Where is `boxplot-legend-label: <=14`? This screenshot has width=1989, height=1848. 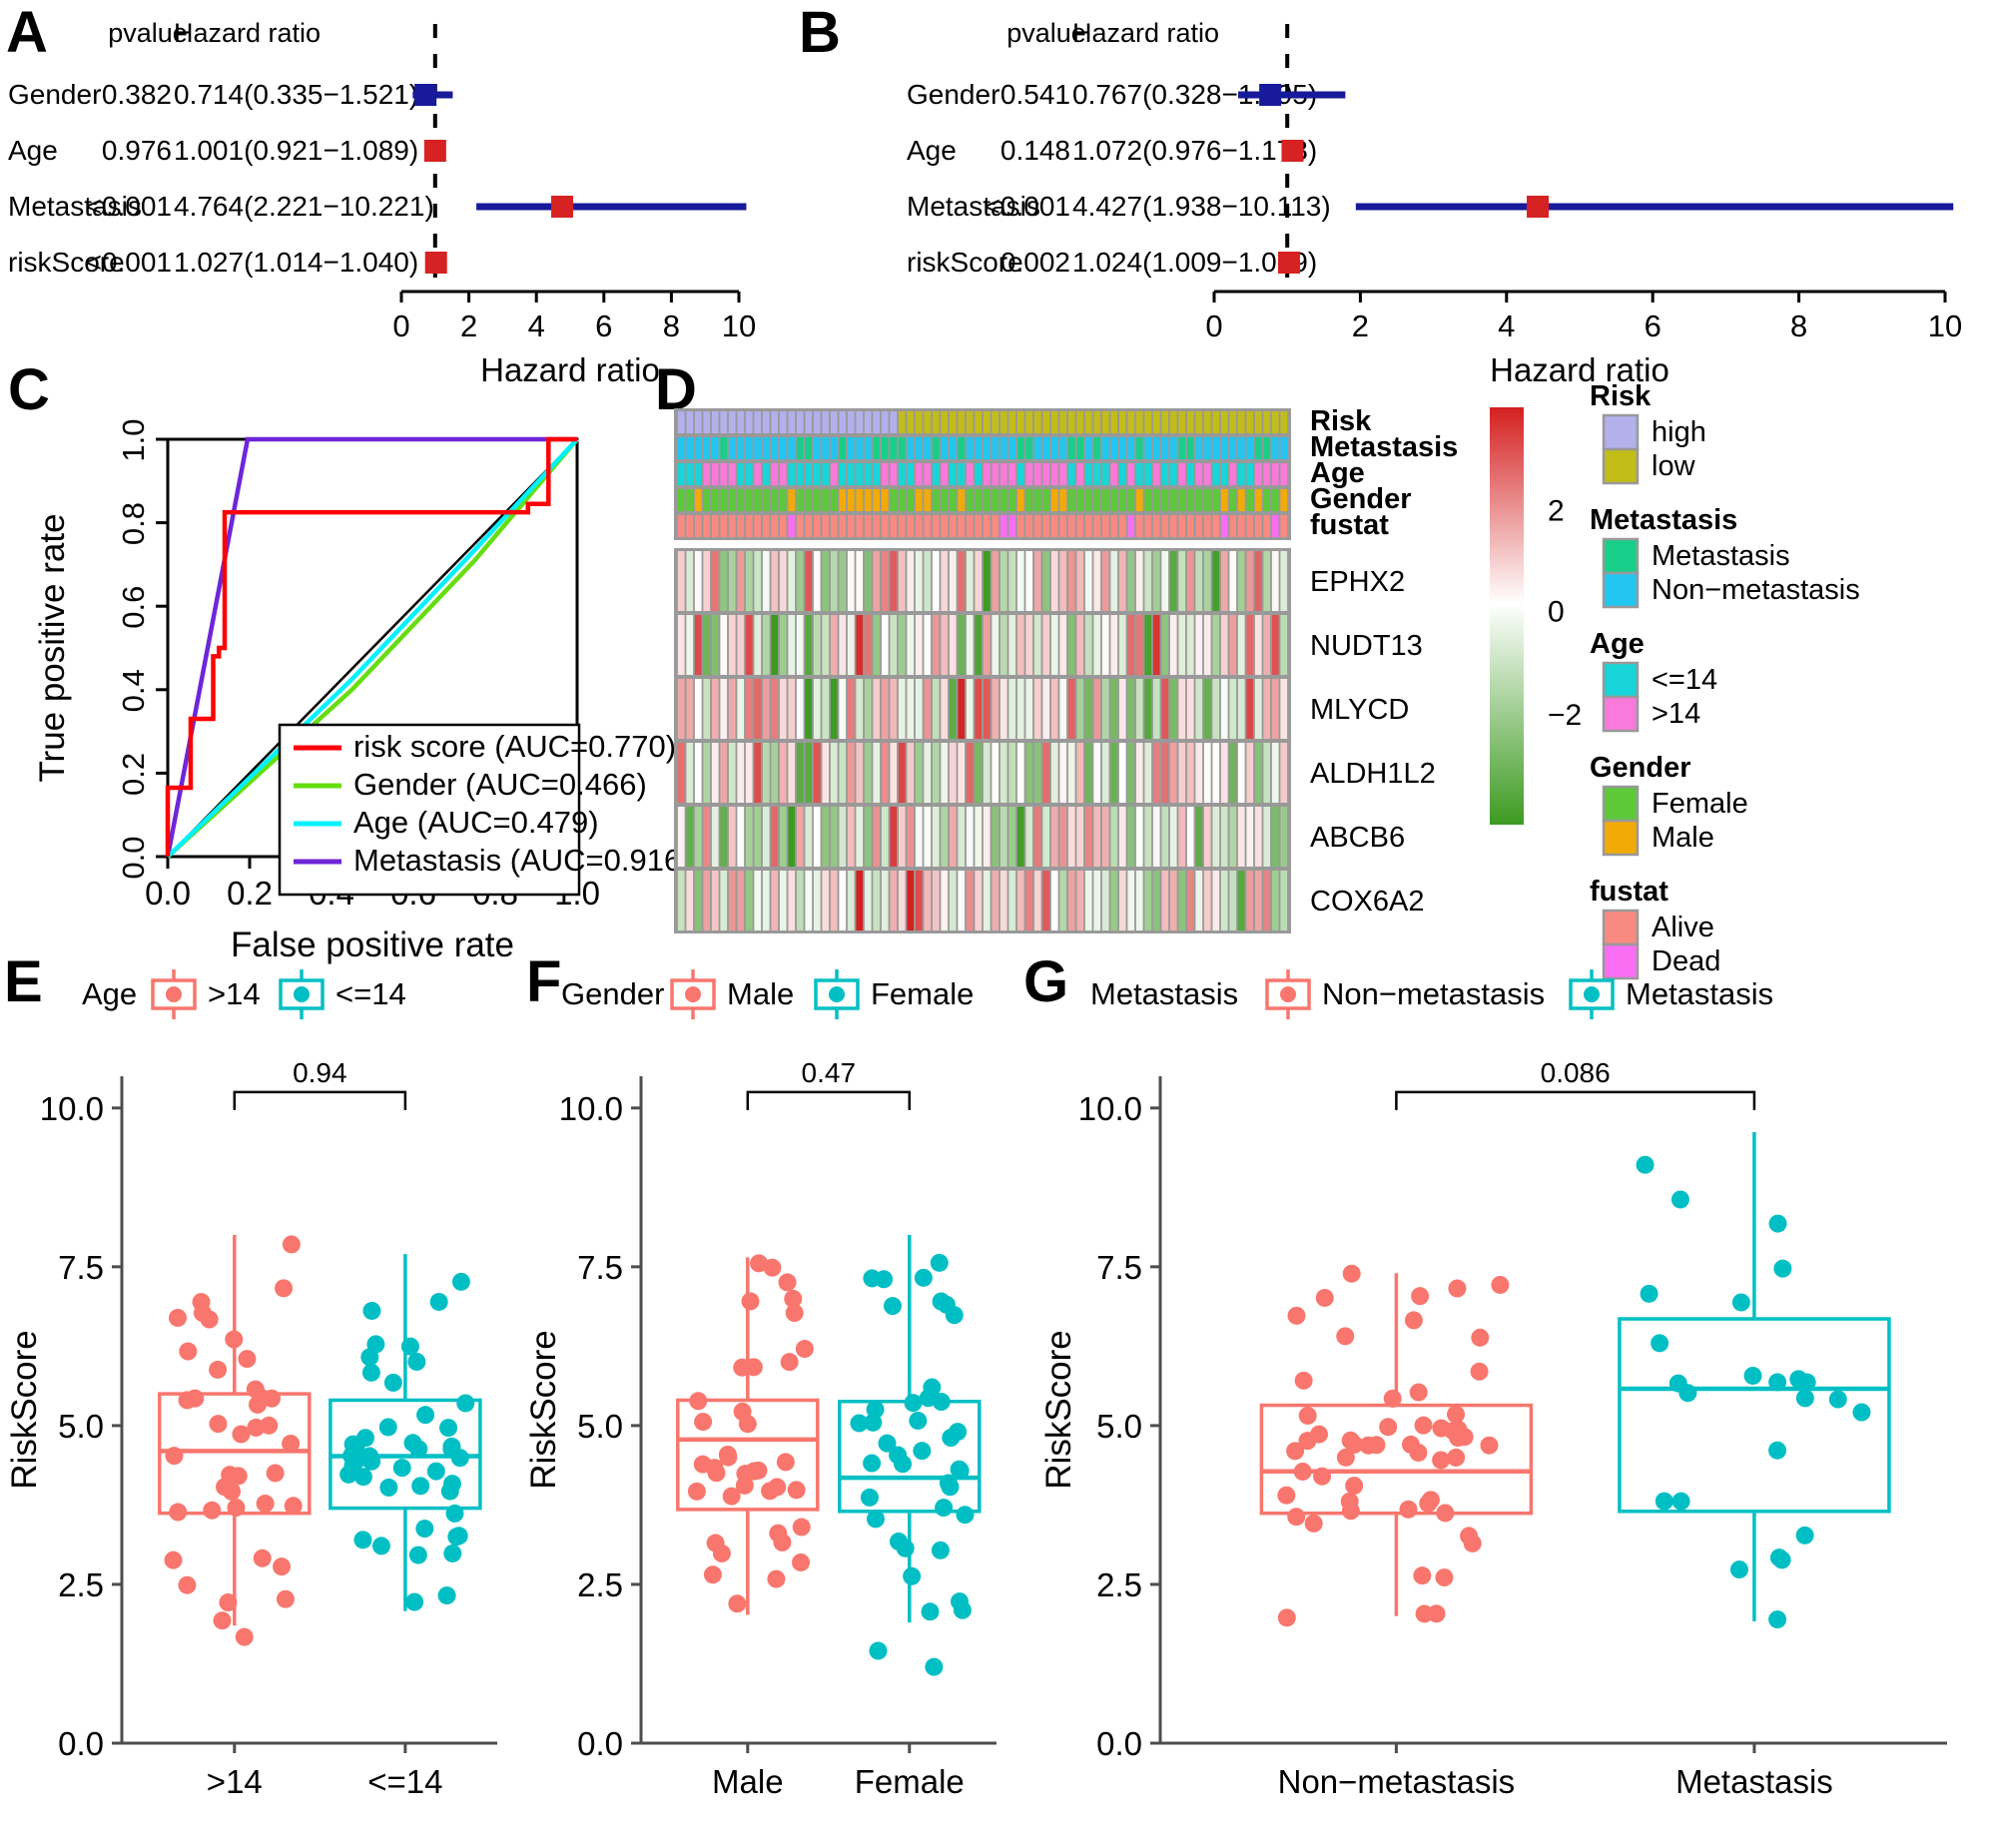 boxplot-legend-label: <=14 is located at coordinates (370, 993).